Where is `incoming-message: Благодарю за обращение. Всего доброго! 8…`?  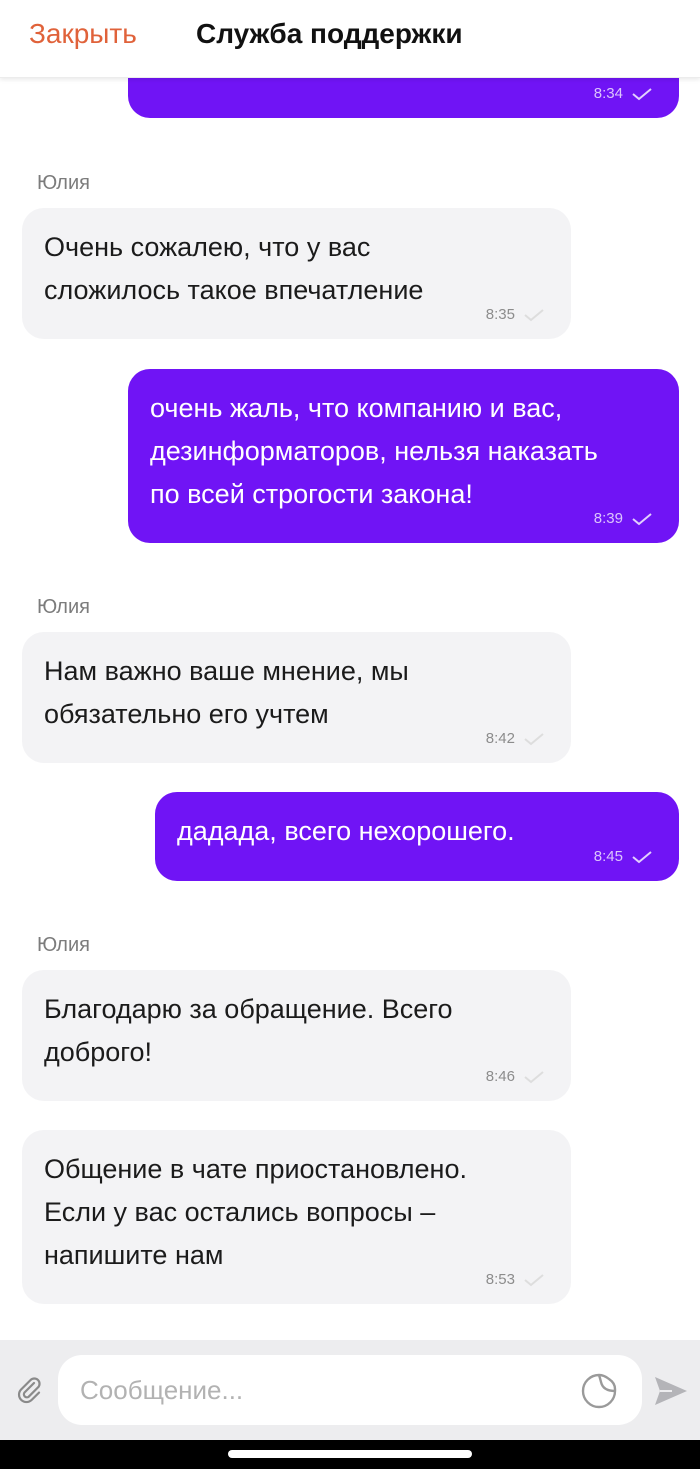
incoming-message: Благодарю за обращение. Всего доброго! 8… is located at coordinates (296, 1035).